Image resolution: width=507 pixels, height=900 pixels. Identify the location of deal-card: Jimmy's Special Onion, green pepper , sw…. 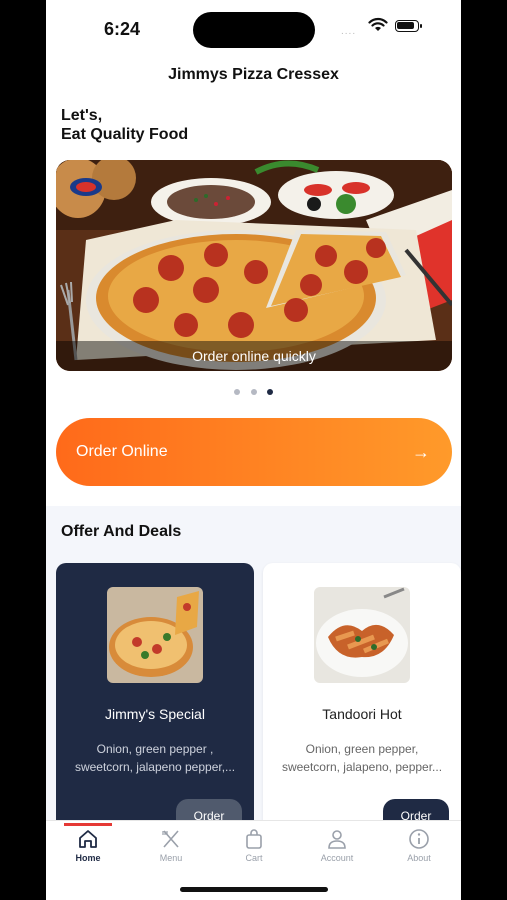
(155, 698).